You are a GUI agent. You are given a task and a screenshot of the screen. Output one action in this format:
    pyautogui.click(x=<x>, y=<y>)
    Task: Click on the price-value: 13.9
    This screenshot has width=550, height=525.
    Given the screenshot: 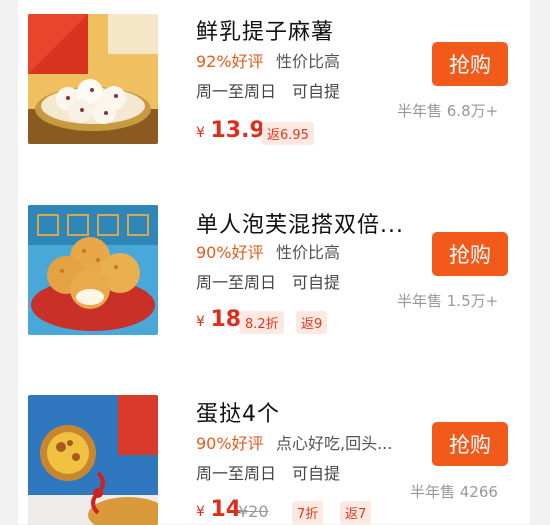 What is the action you would take?
    pyautogui.click(x=237, y=130)
    